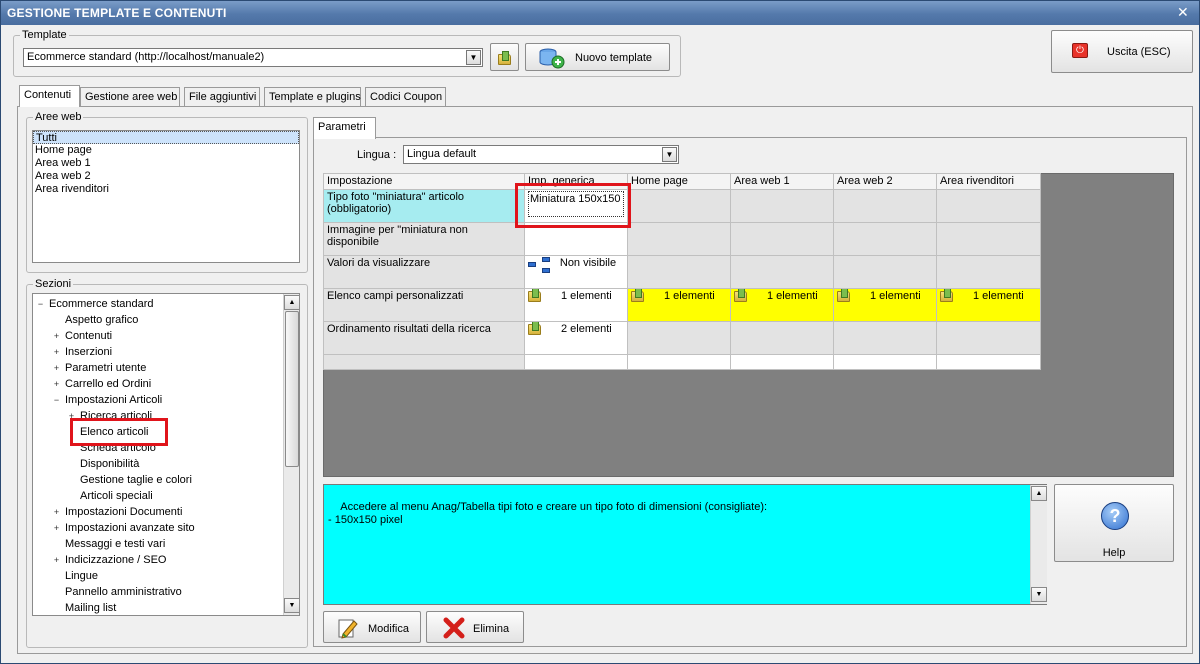  What do you see at coordinates (576, 239) in the screenshot?
I see `generic-value-cell` at bounding box center [576, 239].